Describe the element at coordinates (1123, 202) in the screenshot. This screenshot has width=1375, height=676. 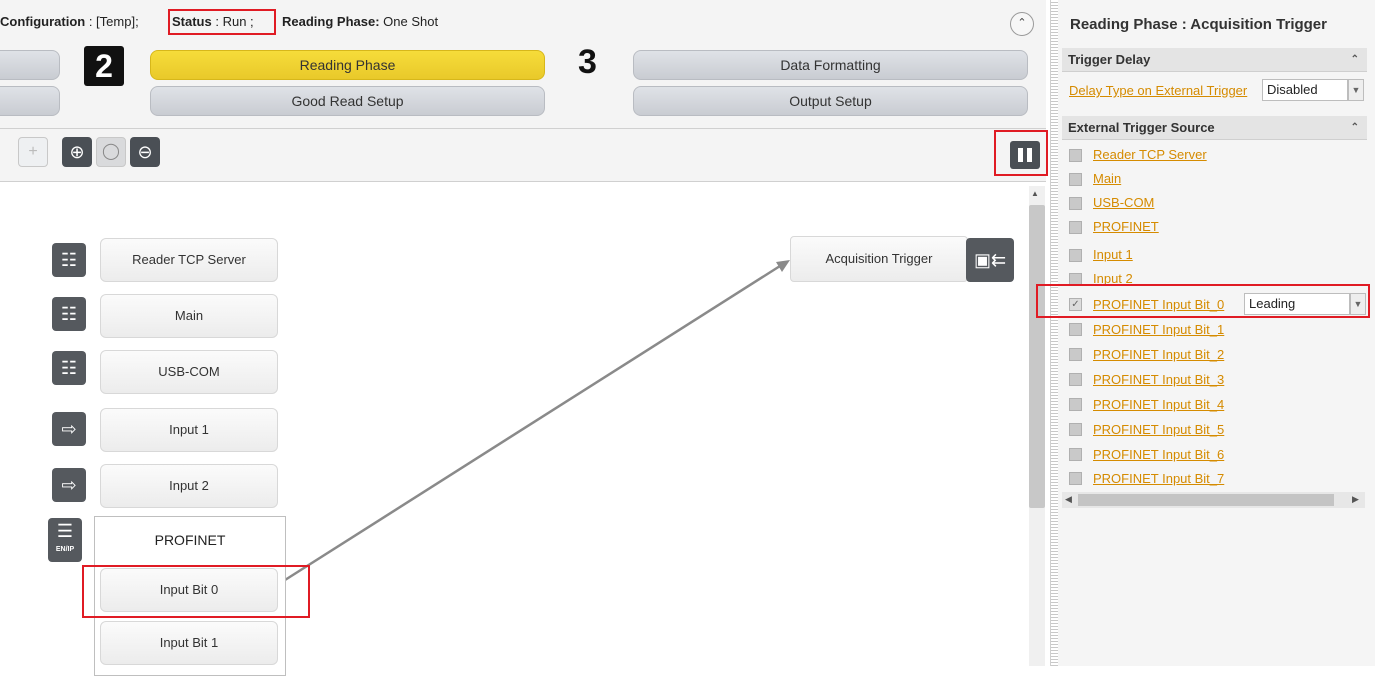
I see `source-usb-com: USB-COM` at that location.